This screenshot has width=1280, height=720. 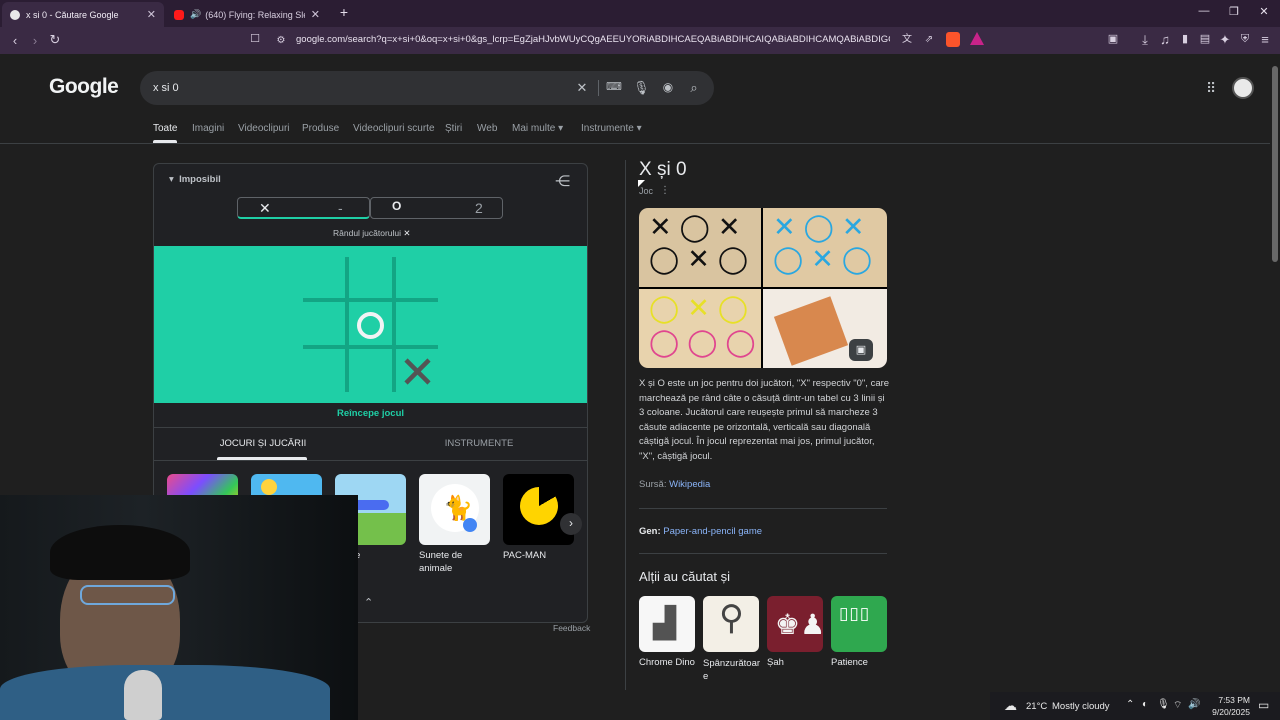 What do you see at coordinates (35, 40) in the screenshot?
I see `forward-icon: ›` at bounding box center [35, 40].